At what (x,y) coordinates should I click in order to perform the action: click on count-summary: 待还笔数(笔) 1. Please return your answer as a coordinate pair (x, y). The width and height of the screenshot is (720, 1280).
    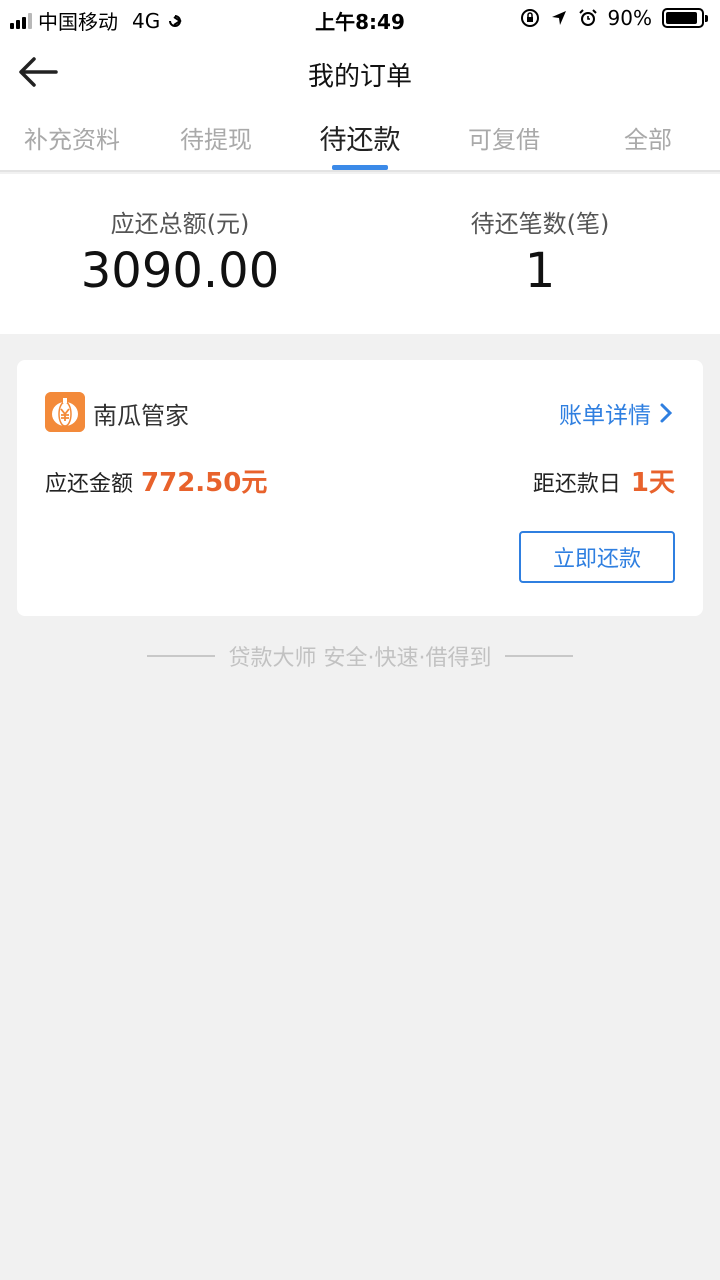
    Looking at the image, I should click on (540, 251).